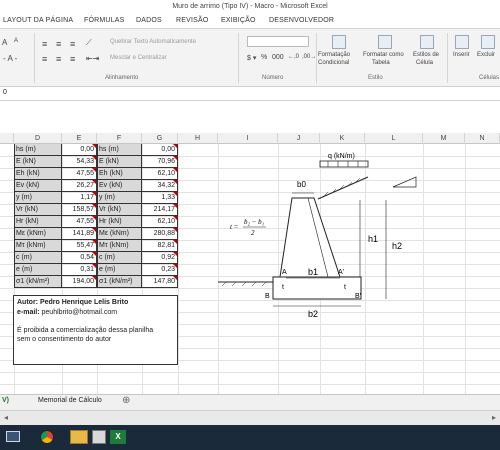  What do you see at coordinates (238, 21) in the screenshot?
I see `tab-view: EXIBIÇÃO` at bounding box center [238, 21].